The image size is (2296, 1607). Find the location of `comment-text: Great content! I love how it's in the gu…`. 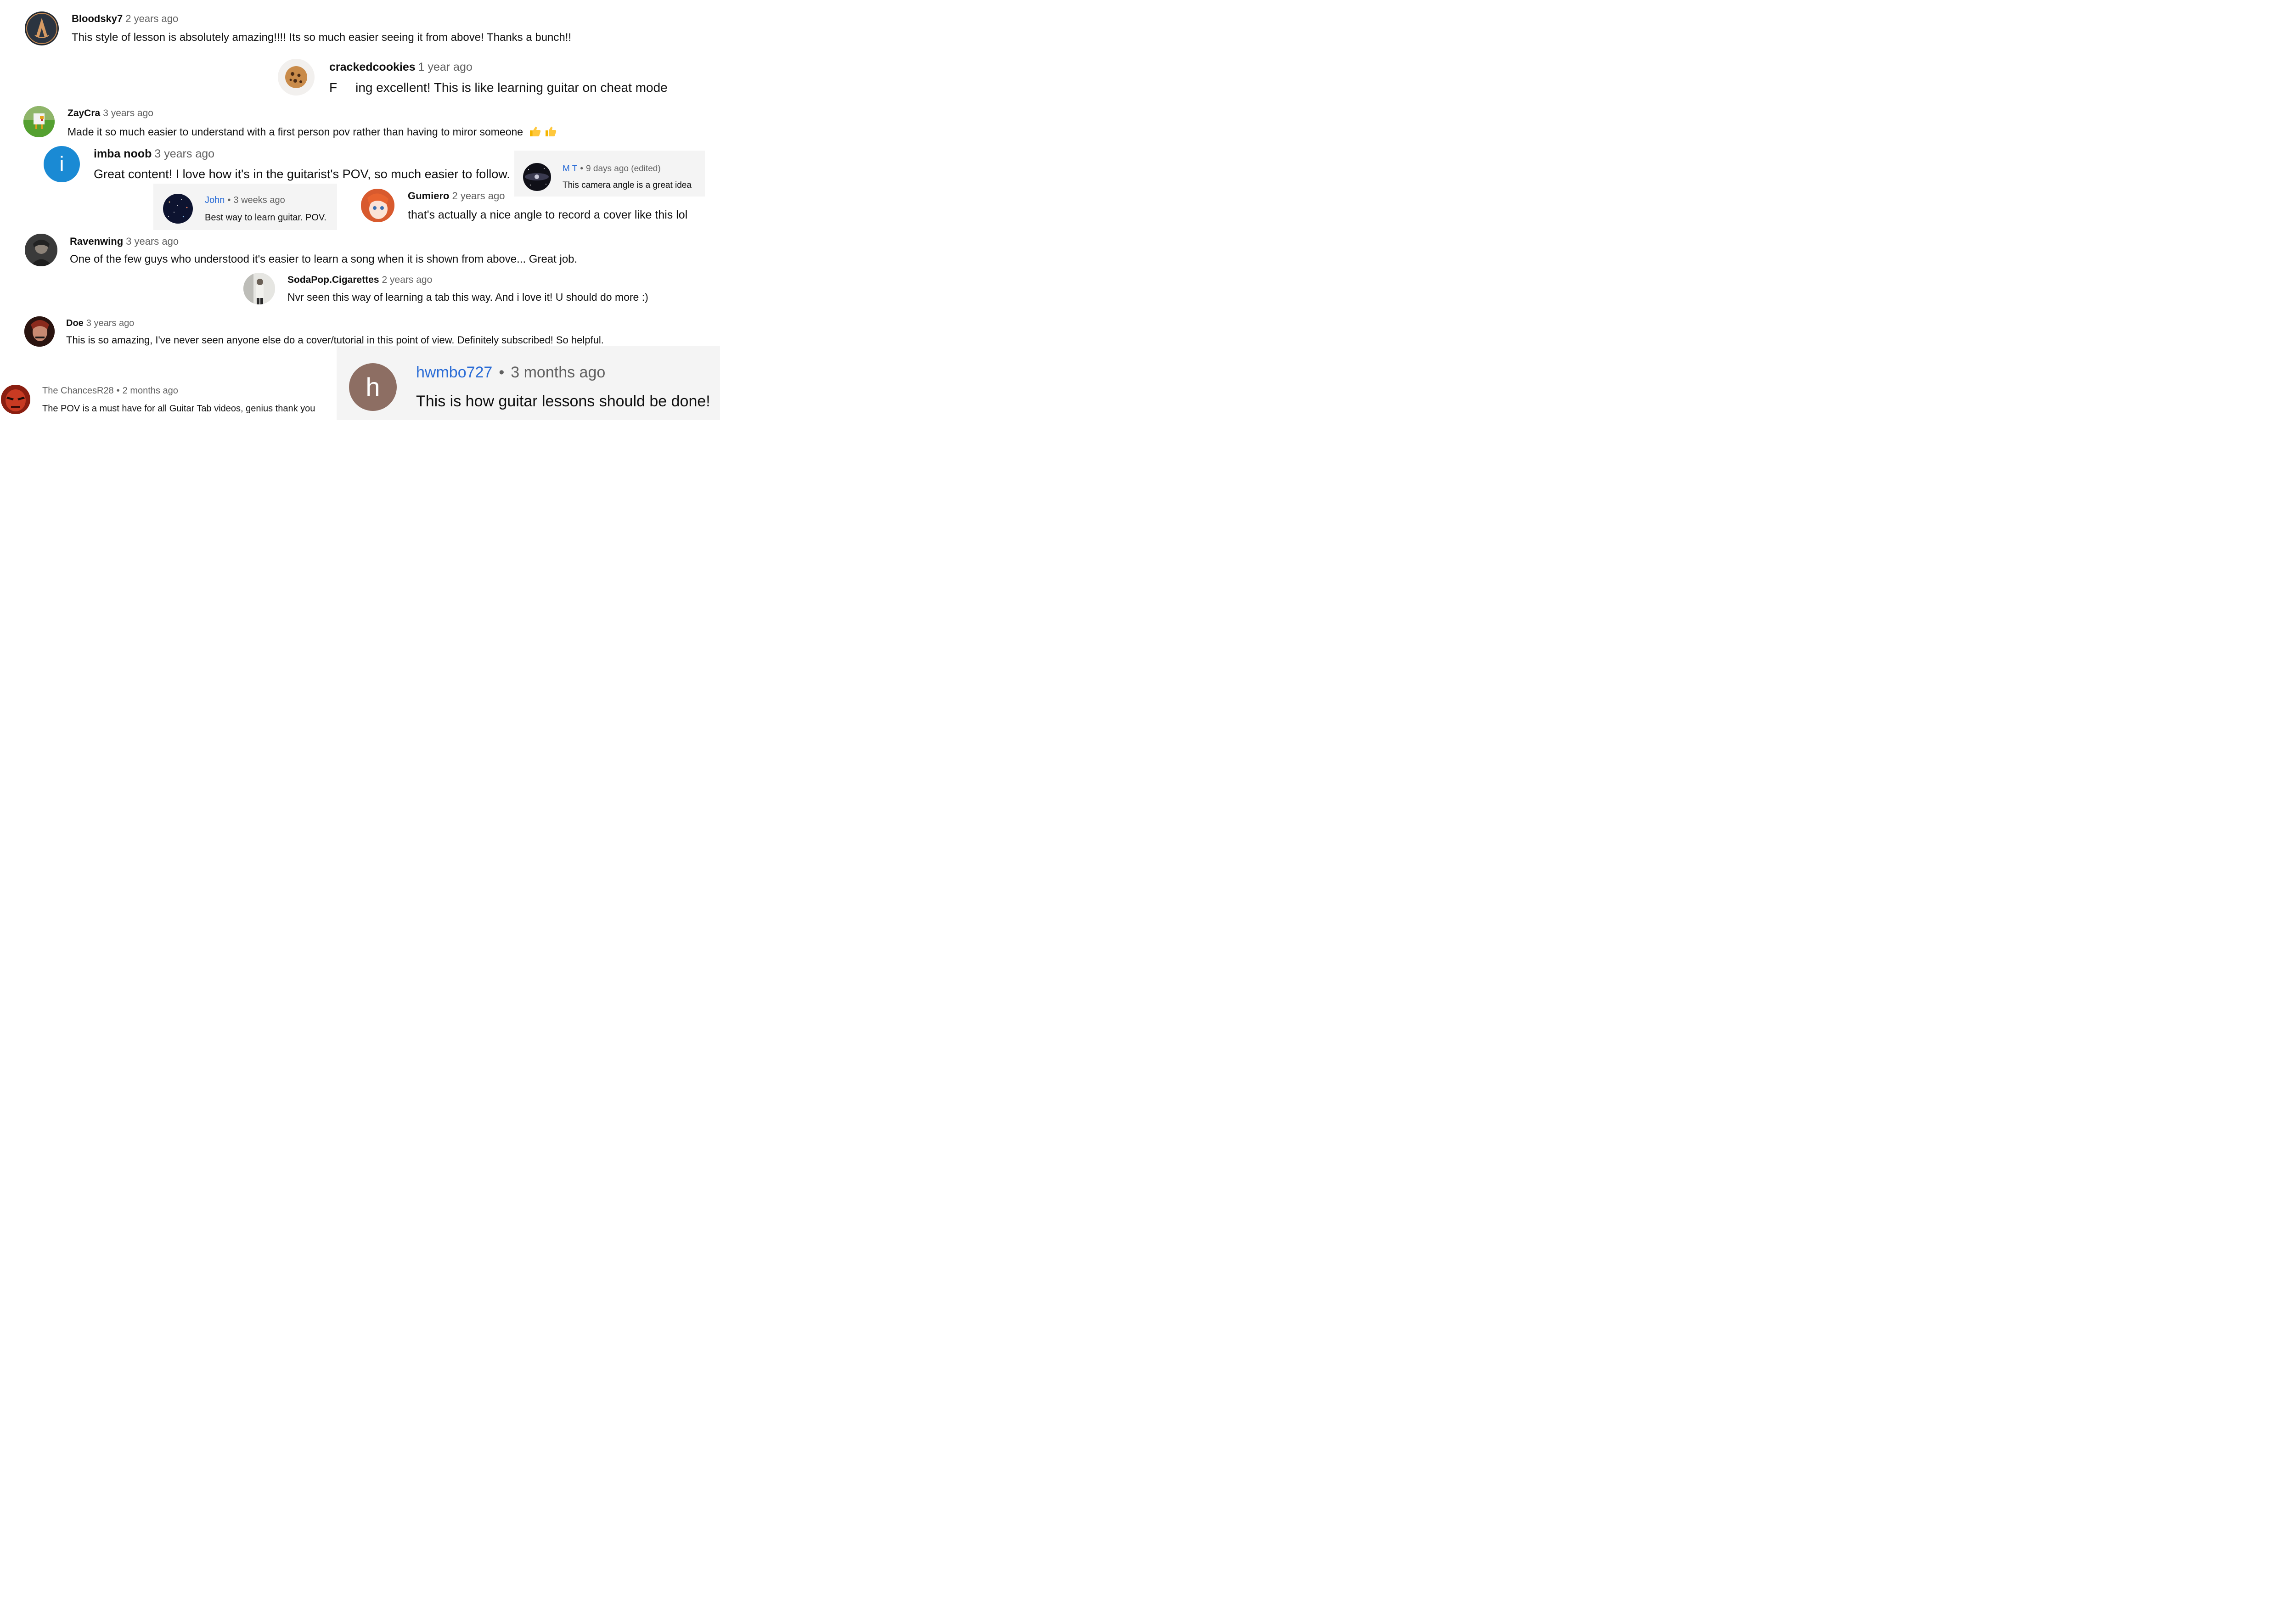

comment-text: Great content! I love how it's in the gu… is located at coordinates (302, 174).